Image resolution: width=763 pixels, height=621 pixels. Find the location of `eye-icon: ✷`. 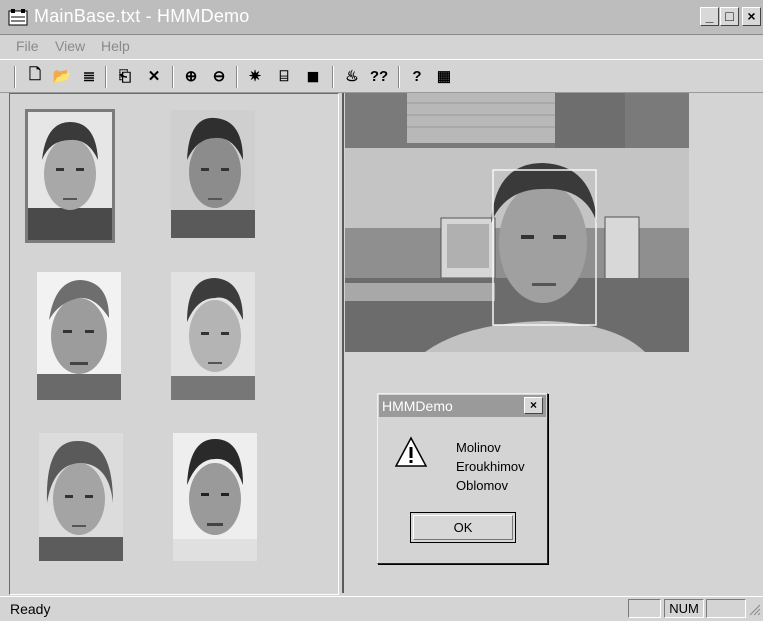

eye-icon: ✷ is located at coordinates (255, 76).